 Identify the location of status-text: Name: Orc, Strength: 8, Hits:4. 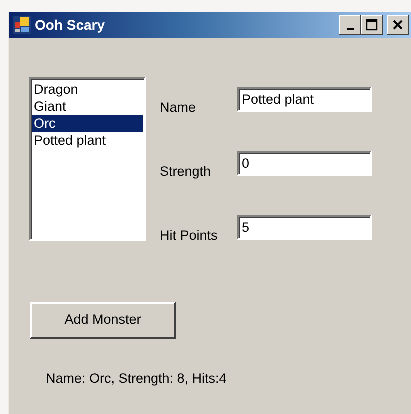
(137, 379).